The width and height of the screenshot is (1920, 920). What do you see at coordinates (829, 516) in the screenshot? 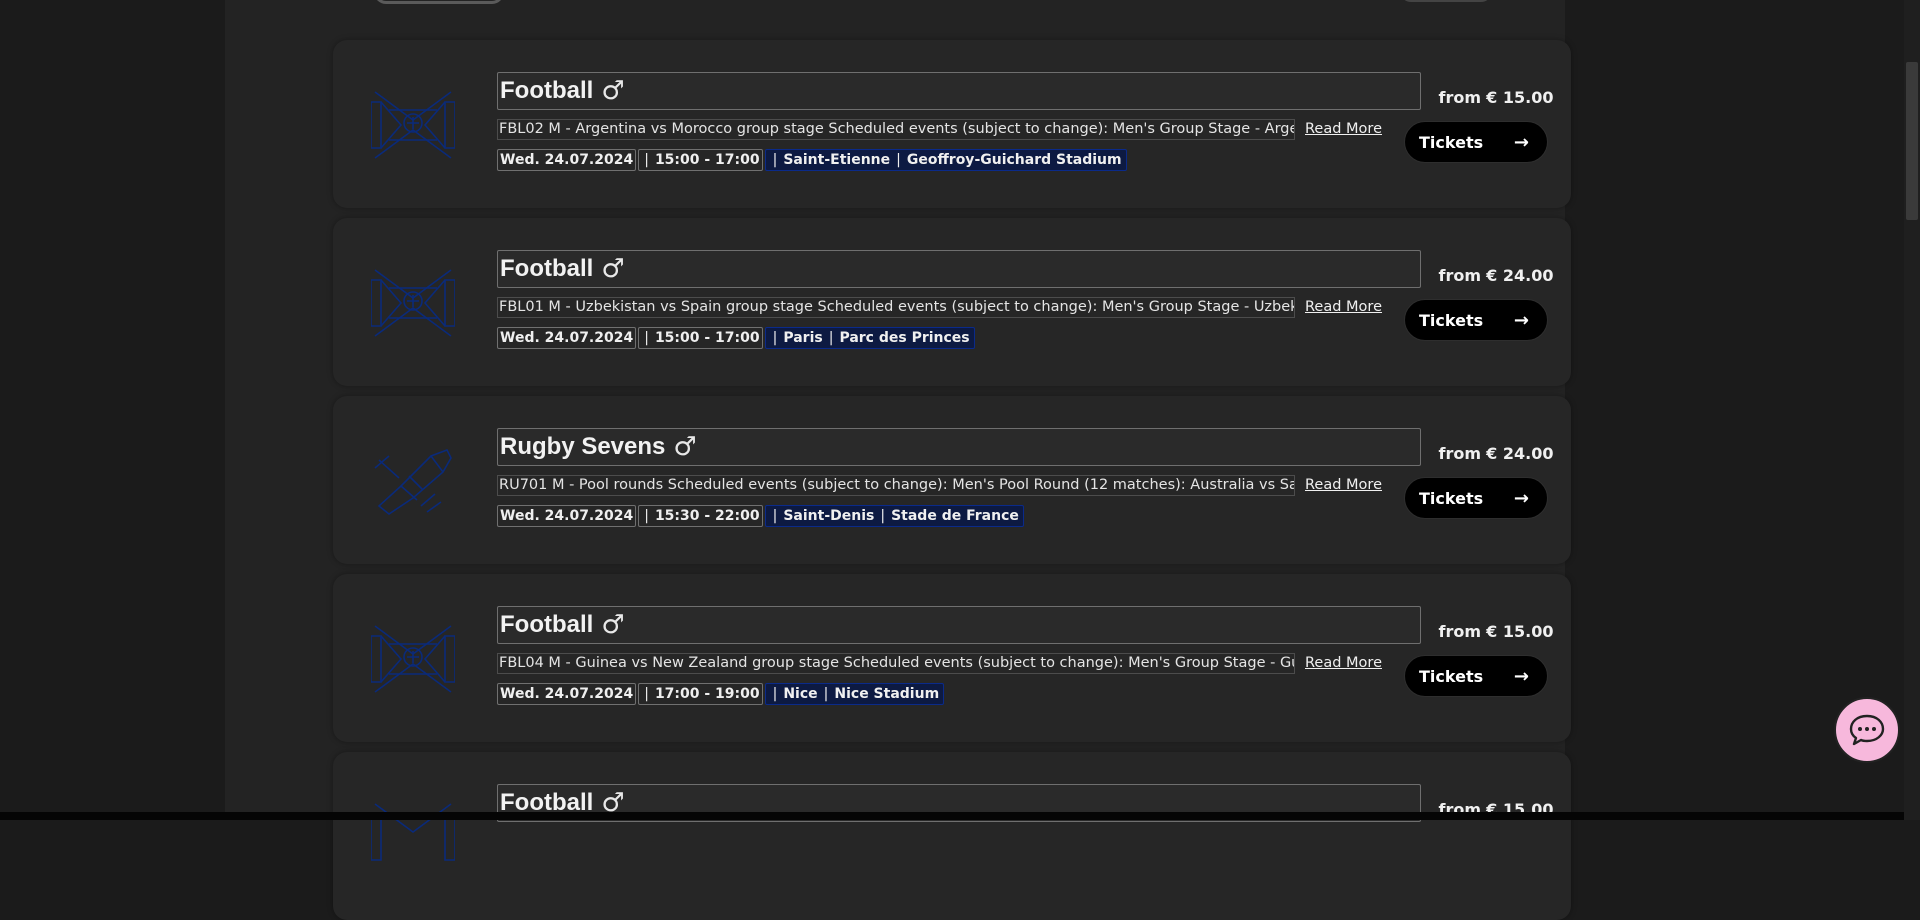
I see `event-city: Saint-Denis` at bounding box center [829, 516].